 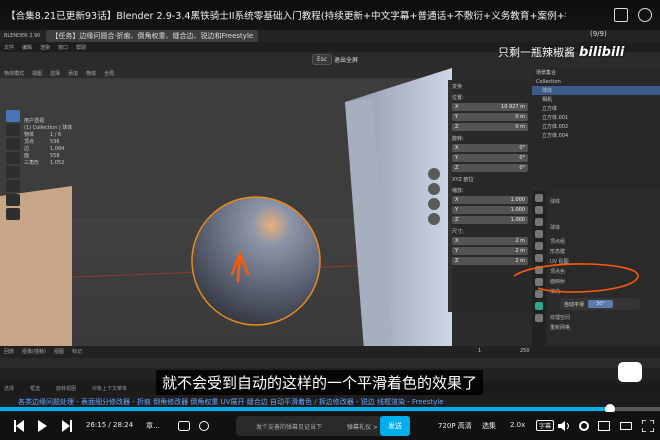 What do you see at coordinates (596, 126) in the screenshot?
I see `outliner-row-cube-002: 立方体.002` at bounding box center [596, 126].